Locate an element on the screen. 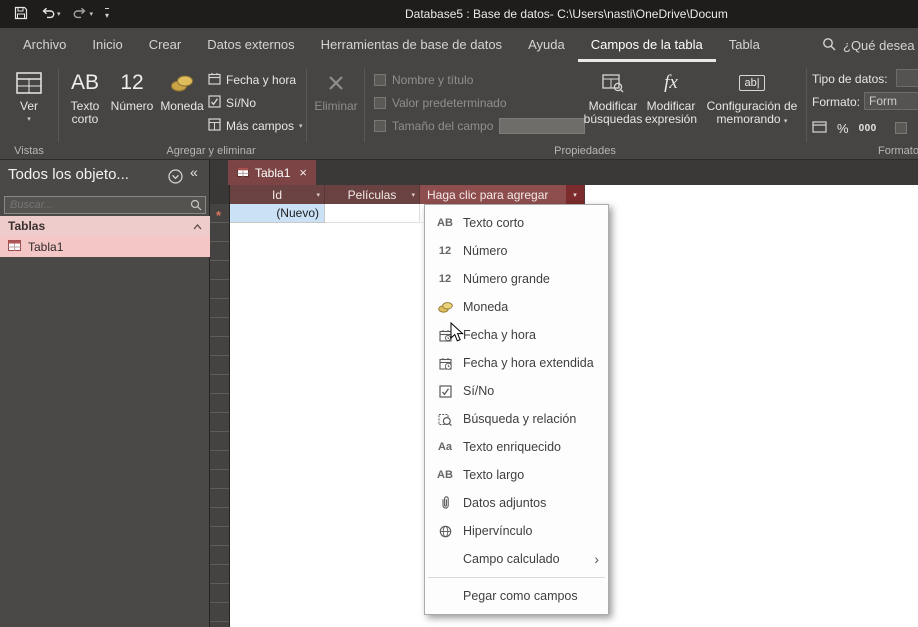 The image size is (918, 627). menu-item-texto-largo: AB Texto largo is located at coordinates (516, 475).